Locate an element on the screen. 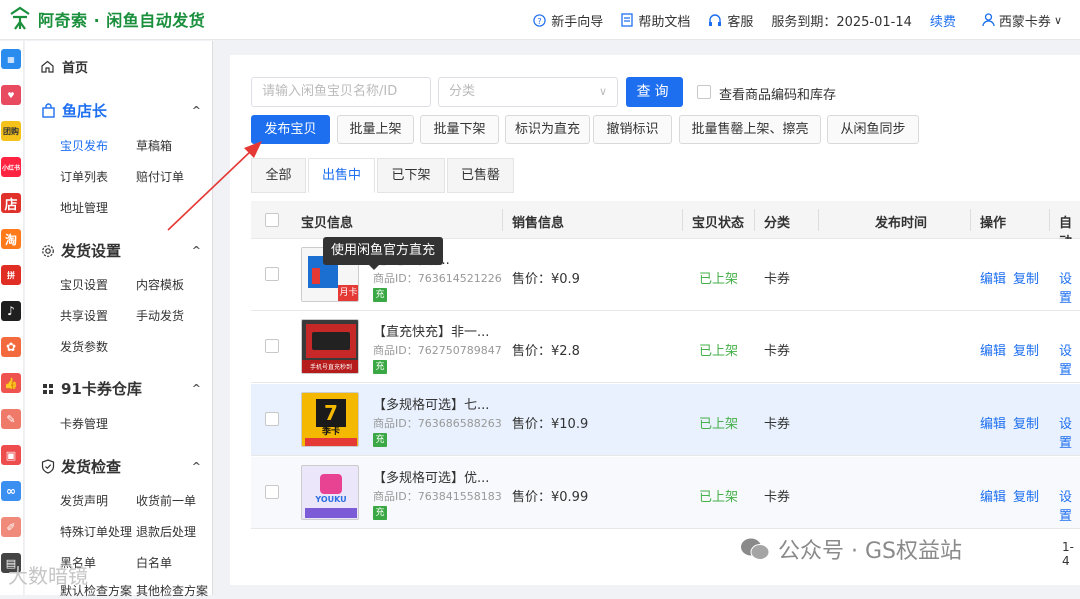  app-icon-edit: ✎ is located at coordinates (11, 419).